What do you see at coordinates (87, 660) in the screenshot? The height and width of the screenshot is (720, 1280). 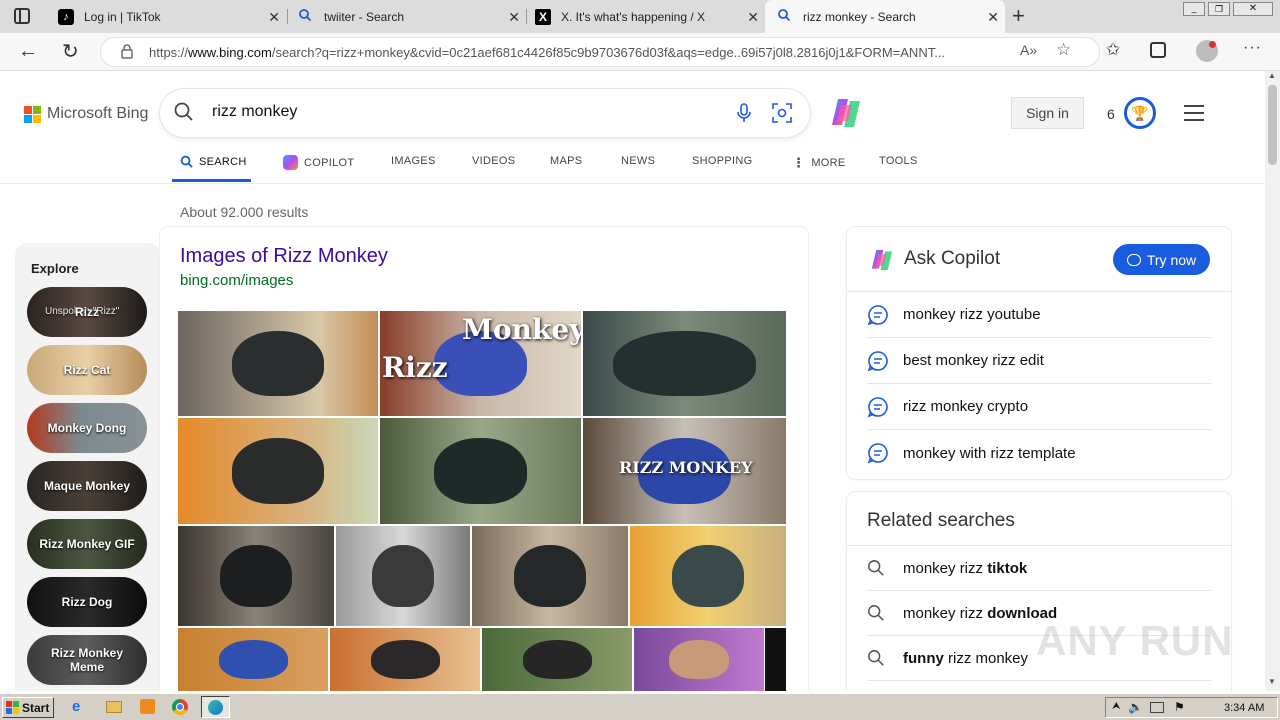 I see `explore-item-rizz-monkey-meme: Rizz Monkey Meme` at bounding box center [87, 660].